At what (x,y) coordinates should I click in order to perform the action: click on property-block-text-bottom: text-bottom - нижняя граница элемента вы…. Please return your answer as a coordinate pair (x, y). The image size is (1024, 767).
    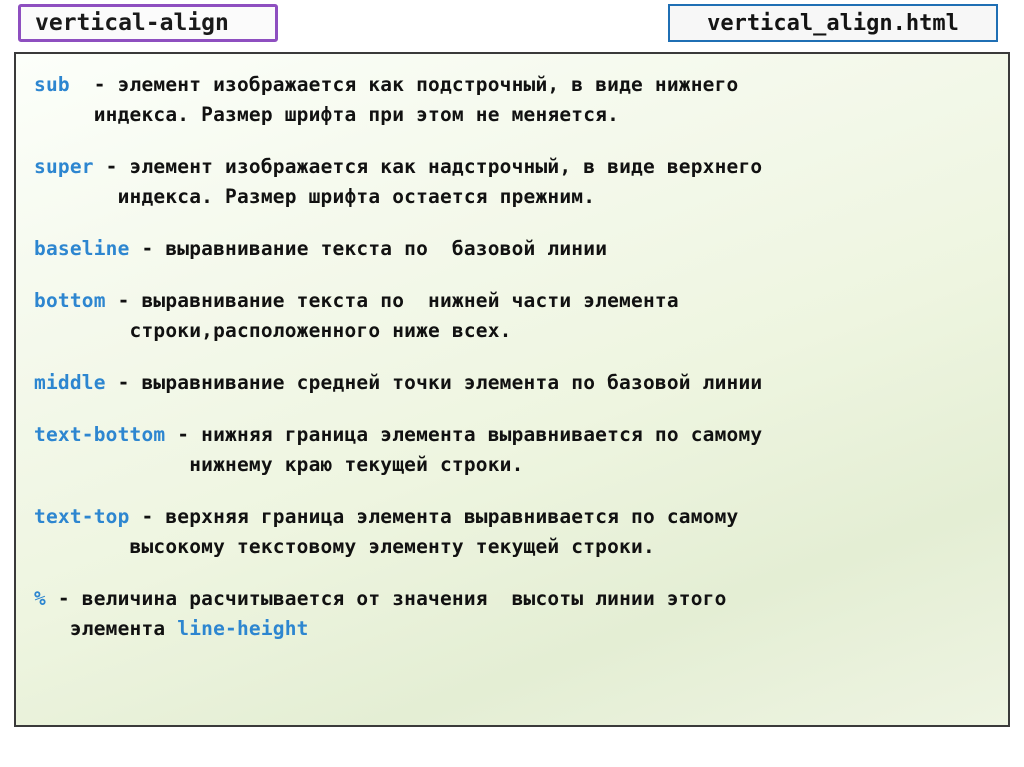
    Looking at the image, I should click on (512, 450).